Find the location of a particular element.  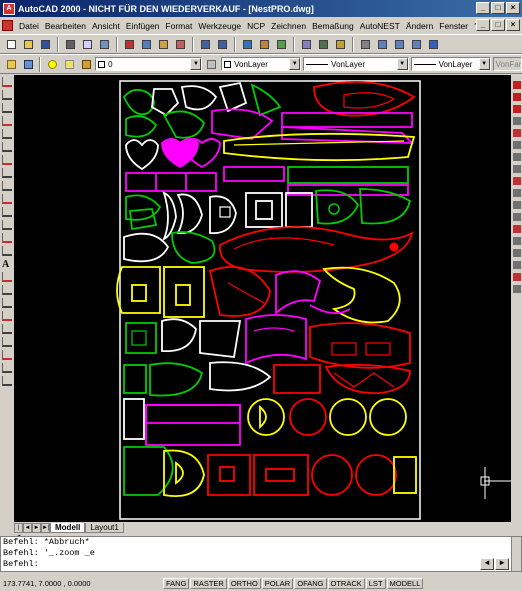

properties-icon is located at coordinates (323, 44).